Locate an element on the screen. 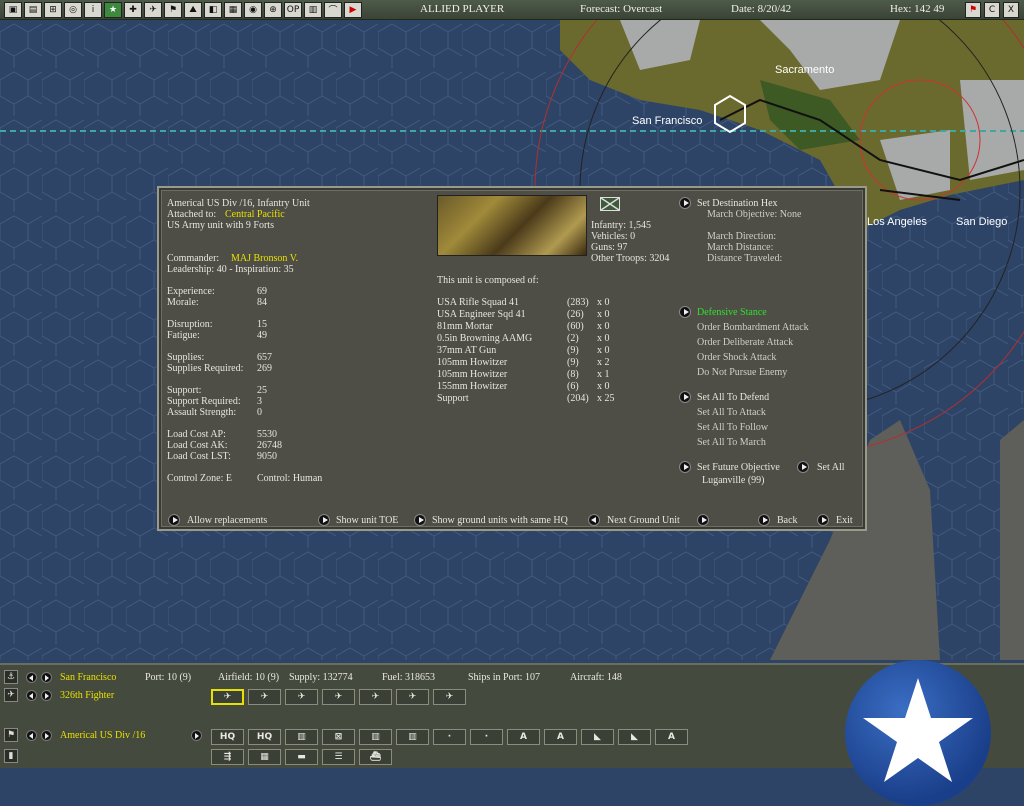 The image size is (1024, 806). prev-base-icon is located at coordinates (31, 677).